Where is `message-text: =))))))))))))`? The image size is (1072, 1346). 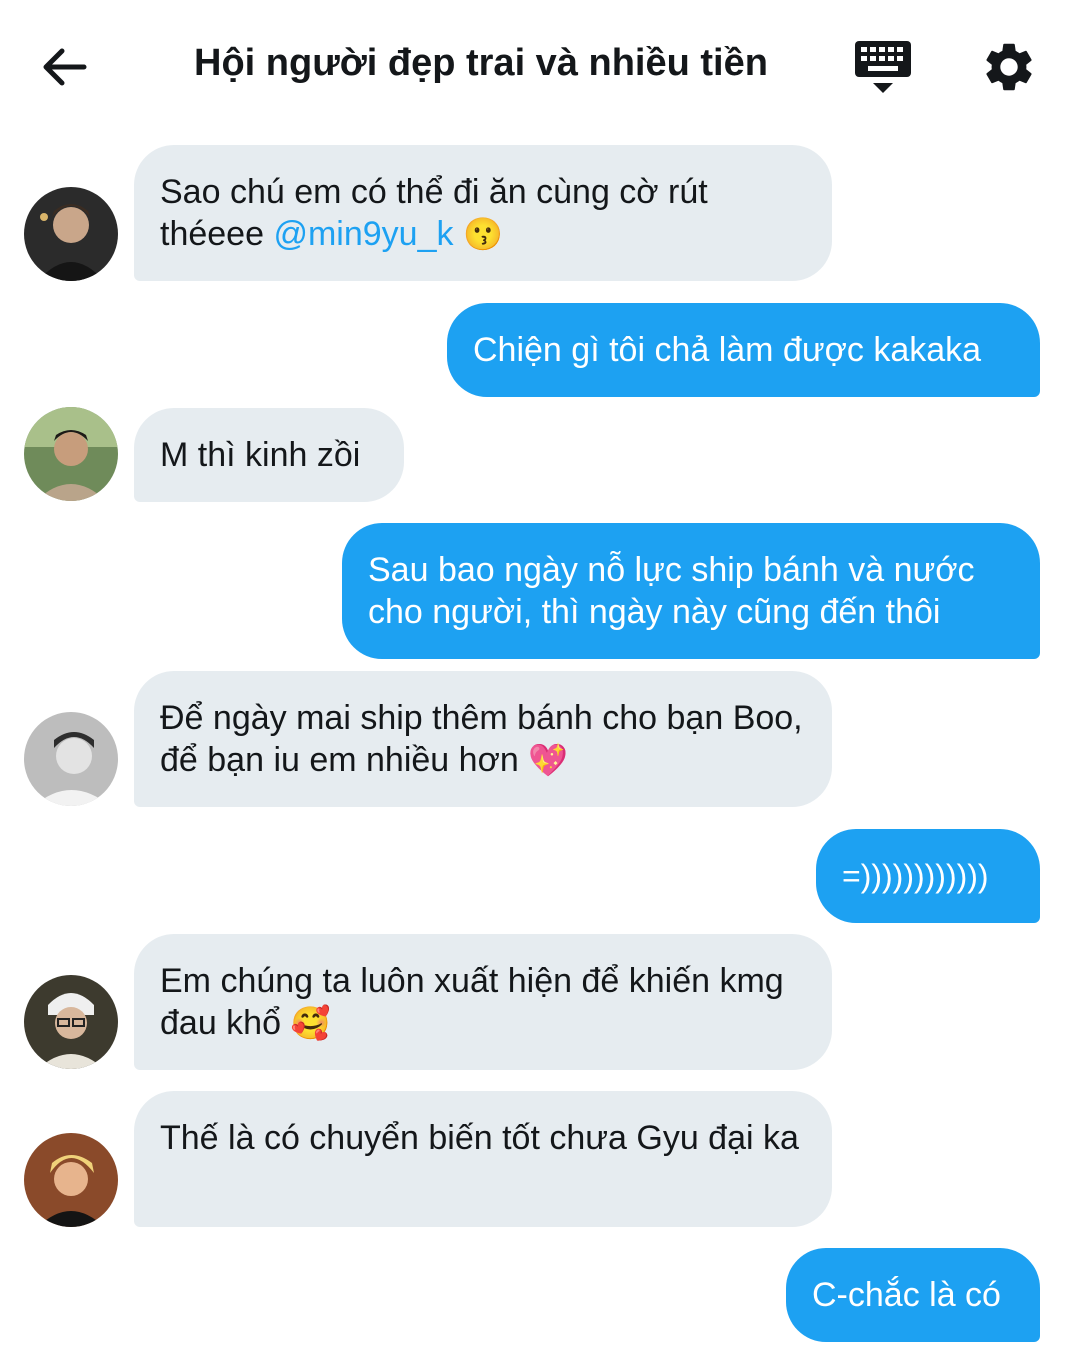 message-text: =)))))))))))) is located at coordinates (915, 876).